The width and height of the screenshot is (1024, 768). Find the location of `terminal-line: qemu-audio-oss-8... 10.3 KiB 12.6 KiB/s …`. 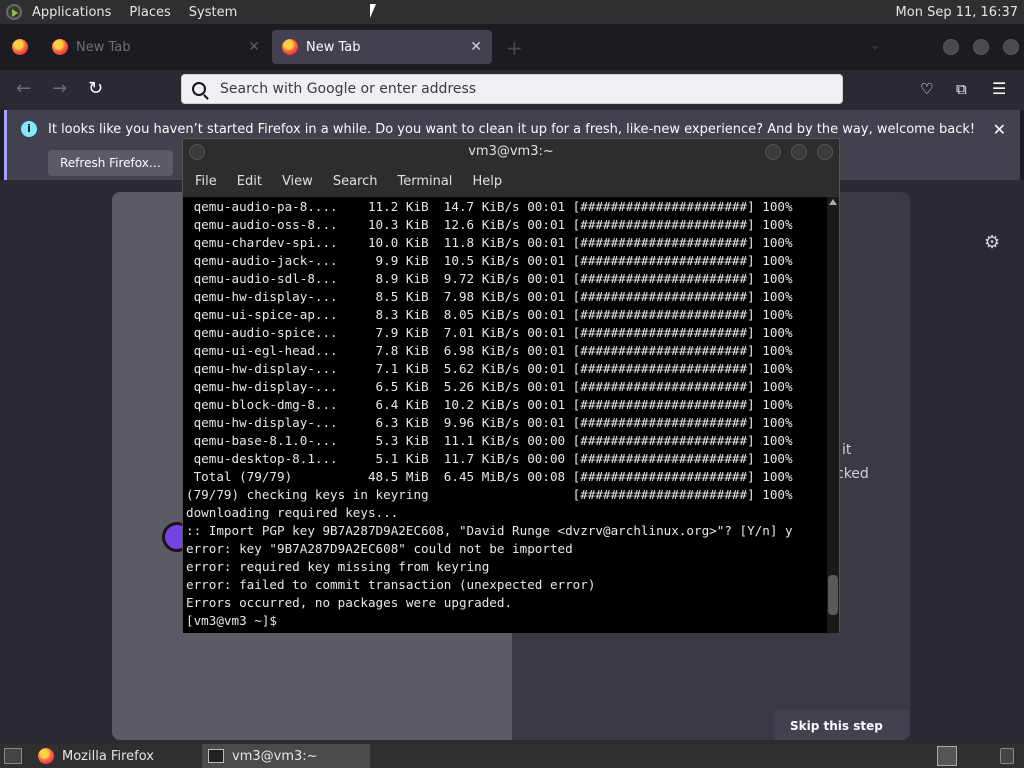

terminal-line: qemu-audio-oss-8... 10.3 KiB 12.6 KiB/s … is located at coordinates (489, 224).